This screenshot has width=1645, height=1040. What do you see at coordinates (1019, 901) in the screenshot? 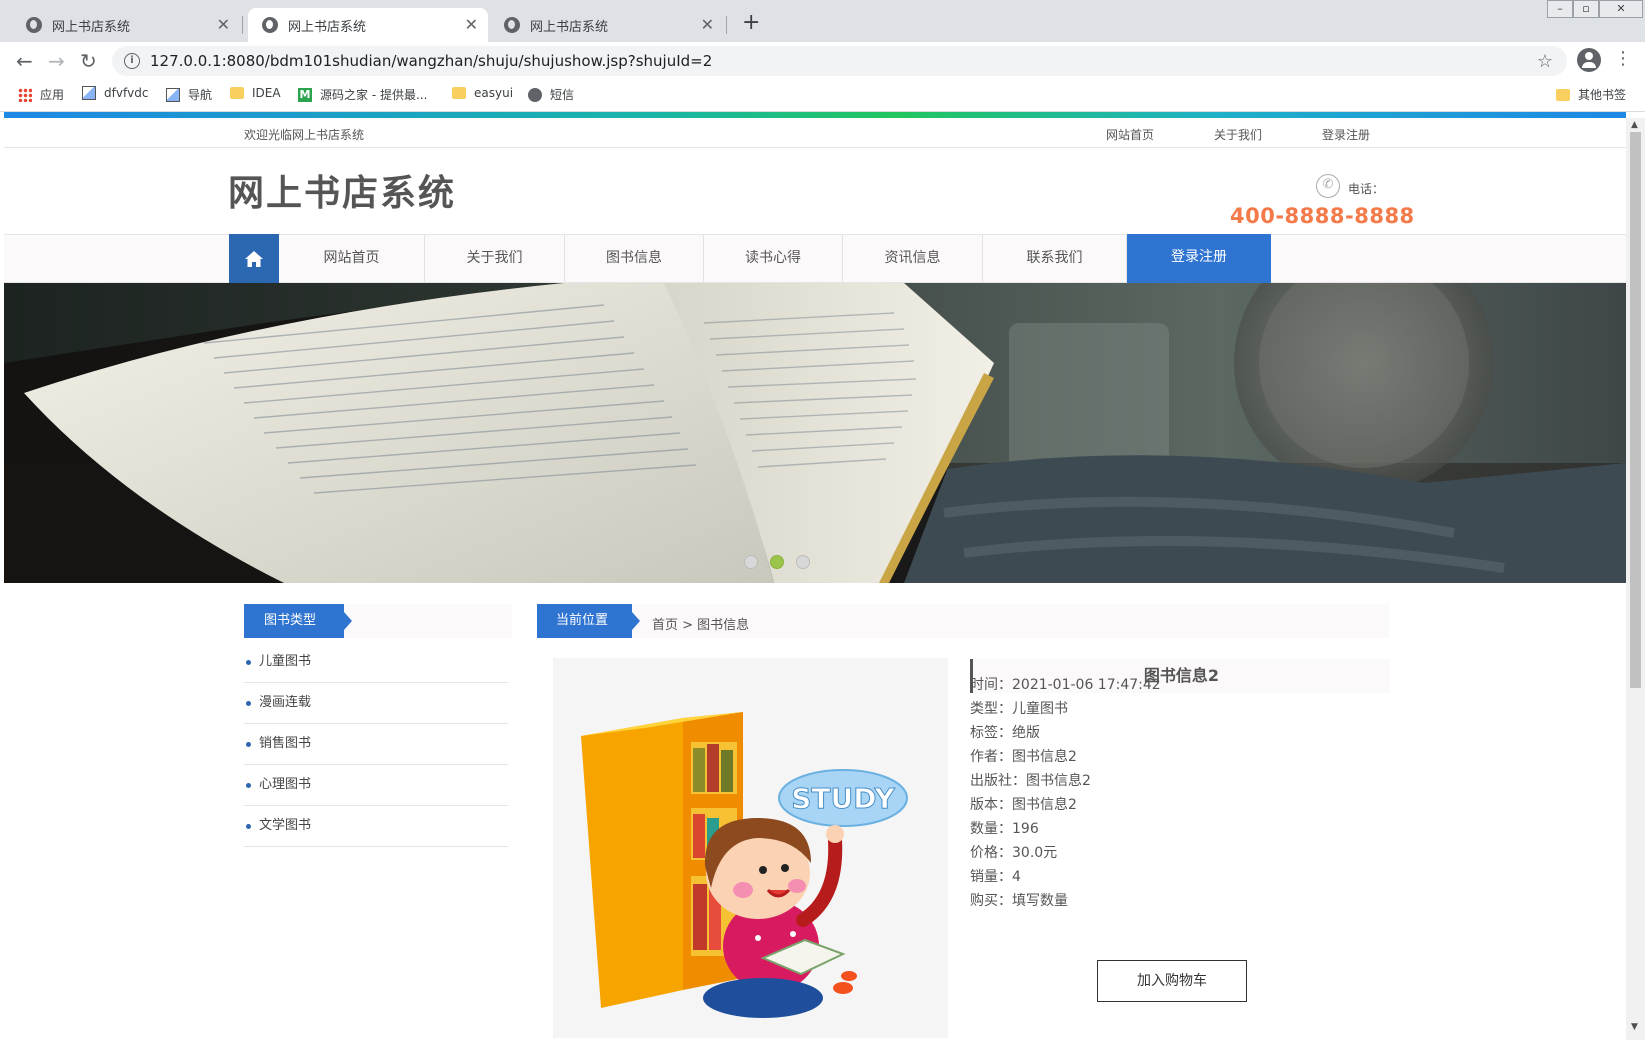
I see `detail-buy: 购买：填写数量` at bounding box center [1019, 901].